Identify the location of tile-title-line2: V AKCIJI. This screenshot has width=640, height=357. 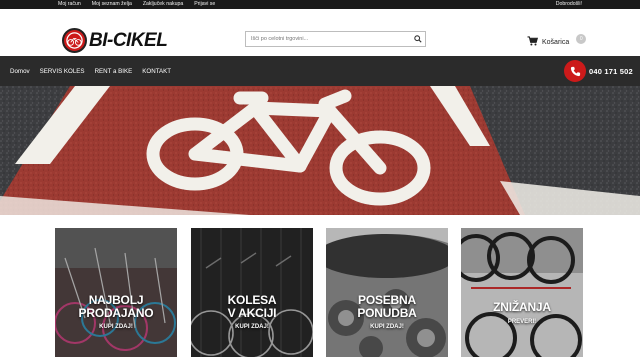
(252, 313).